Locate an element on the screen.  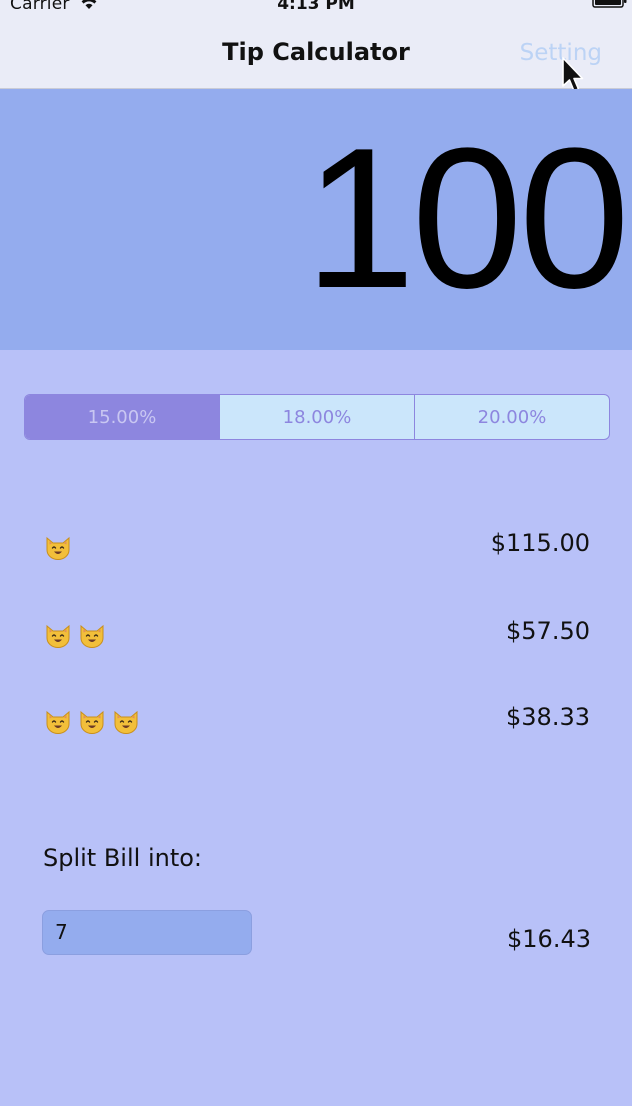
battery-icon is located at coordinates (609, 4).